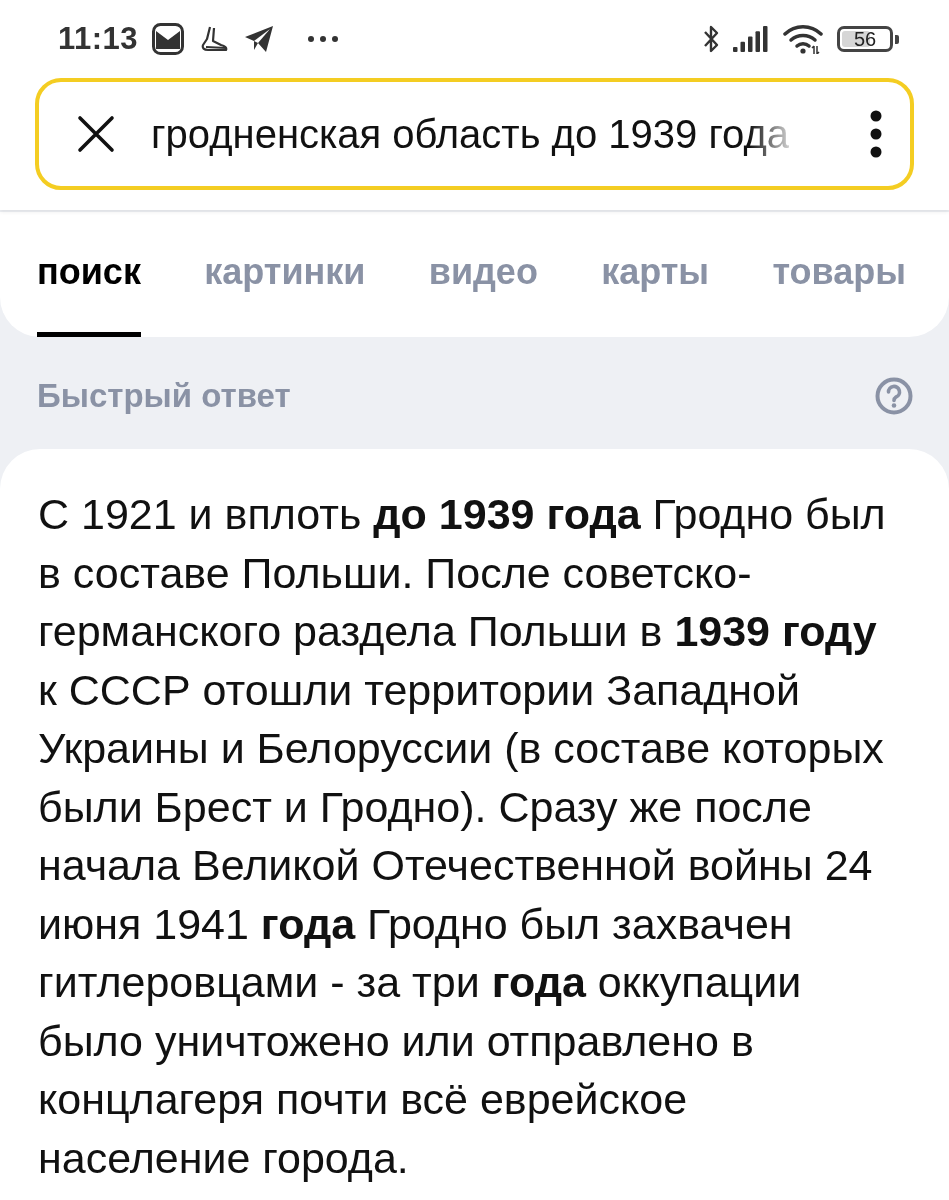  I want to click on wifi-icon, so click(803, 39).